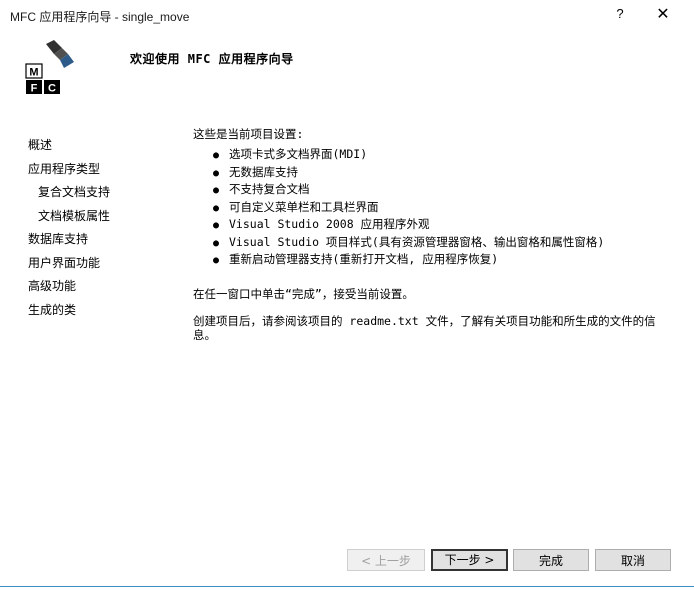 Image resolution: width=694 pixels, height=597 pixels. I want to click on next-button: 下一步 >, so click(469, 560).